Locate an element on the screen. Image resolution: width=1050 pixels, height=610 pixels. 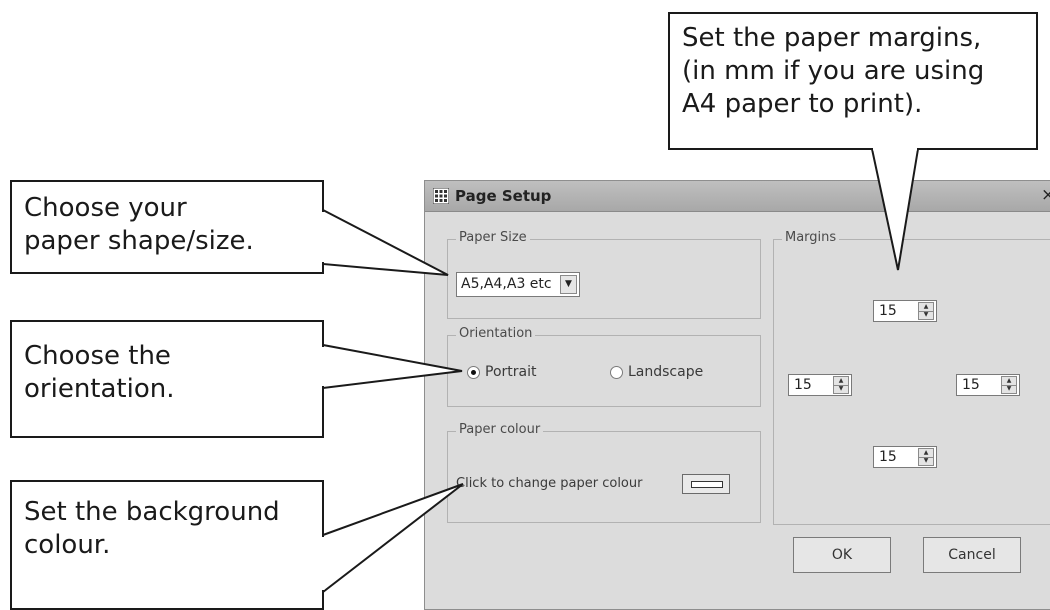
paper-size-group: Paper Size A5,A4,A3 etc ▼ is located at coordinates (604, 274).